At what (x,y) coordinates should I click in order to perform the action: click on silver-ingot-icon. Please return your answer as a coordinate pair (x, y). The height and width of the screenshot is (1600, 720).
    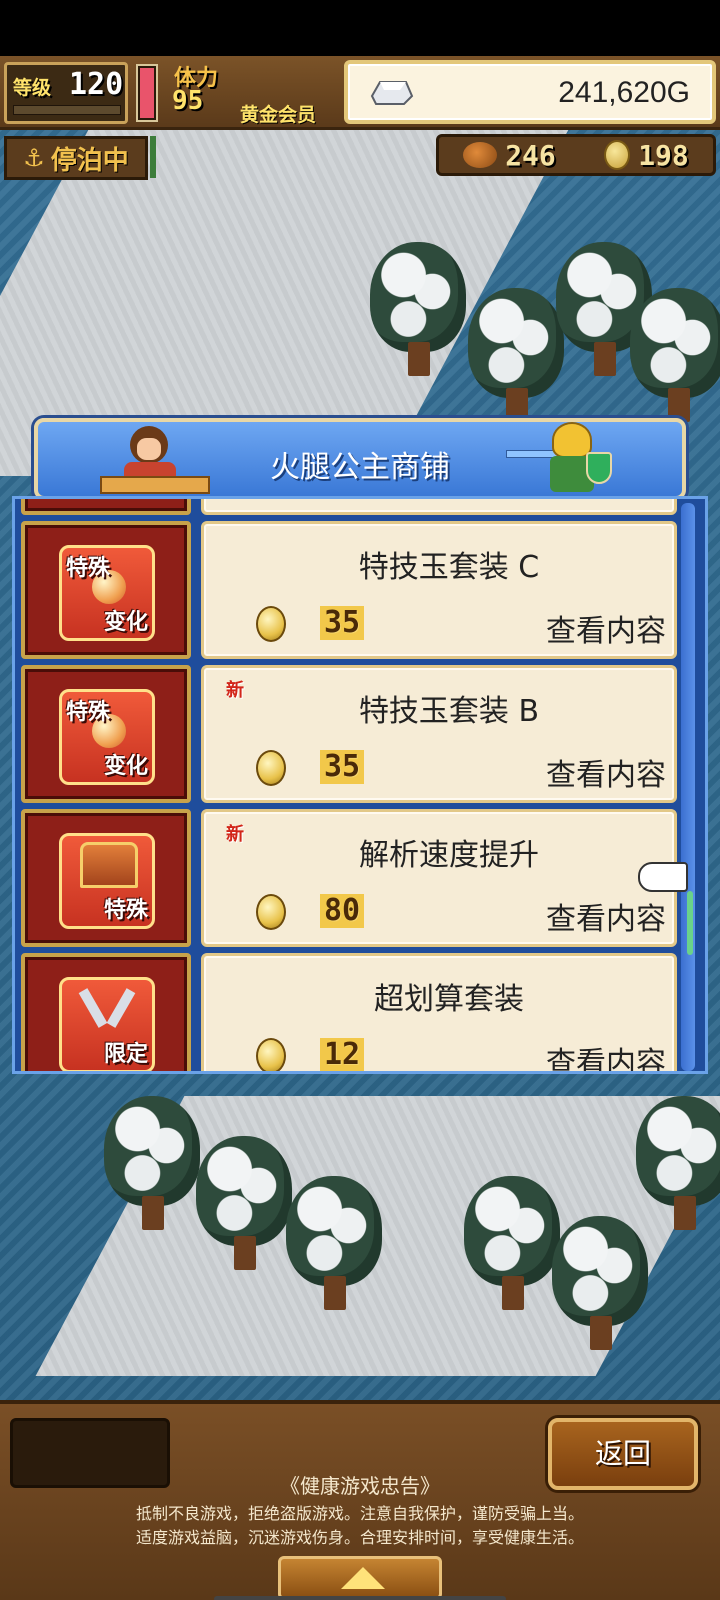
    Looking at the image, I should click on (392, 93).